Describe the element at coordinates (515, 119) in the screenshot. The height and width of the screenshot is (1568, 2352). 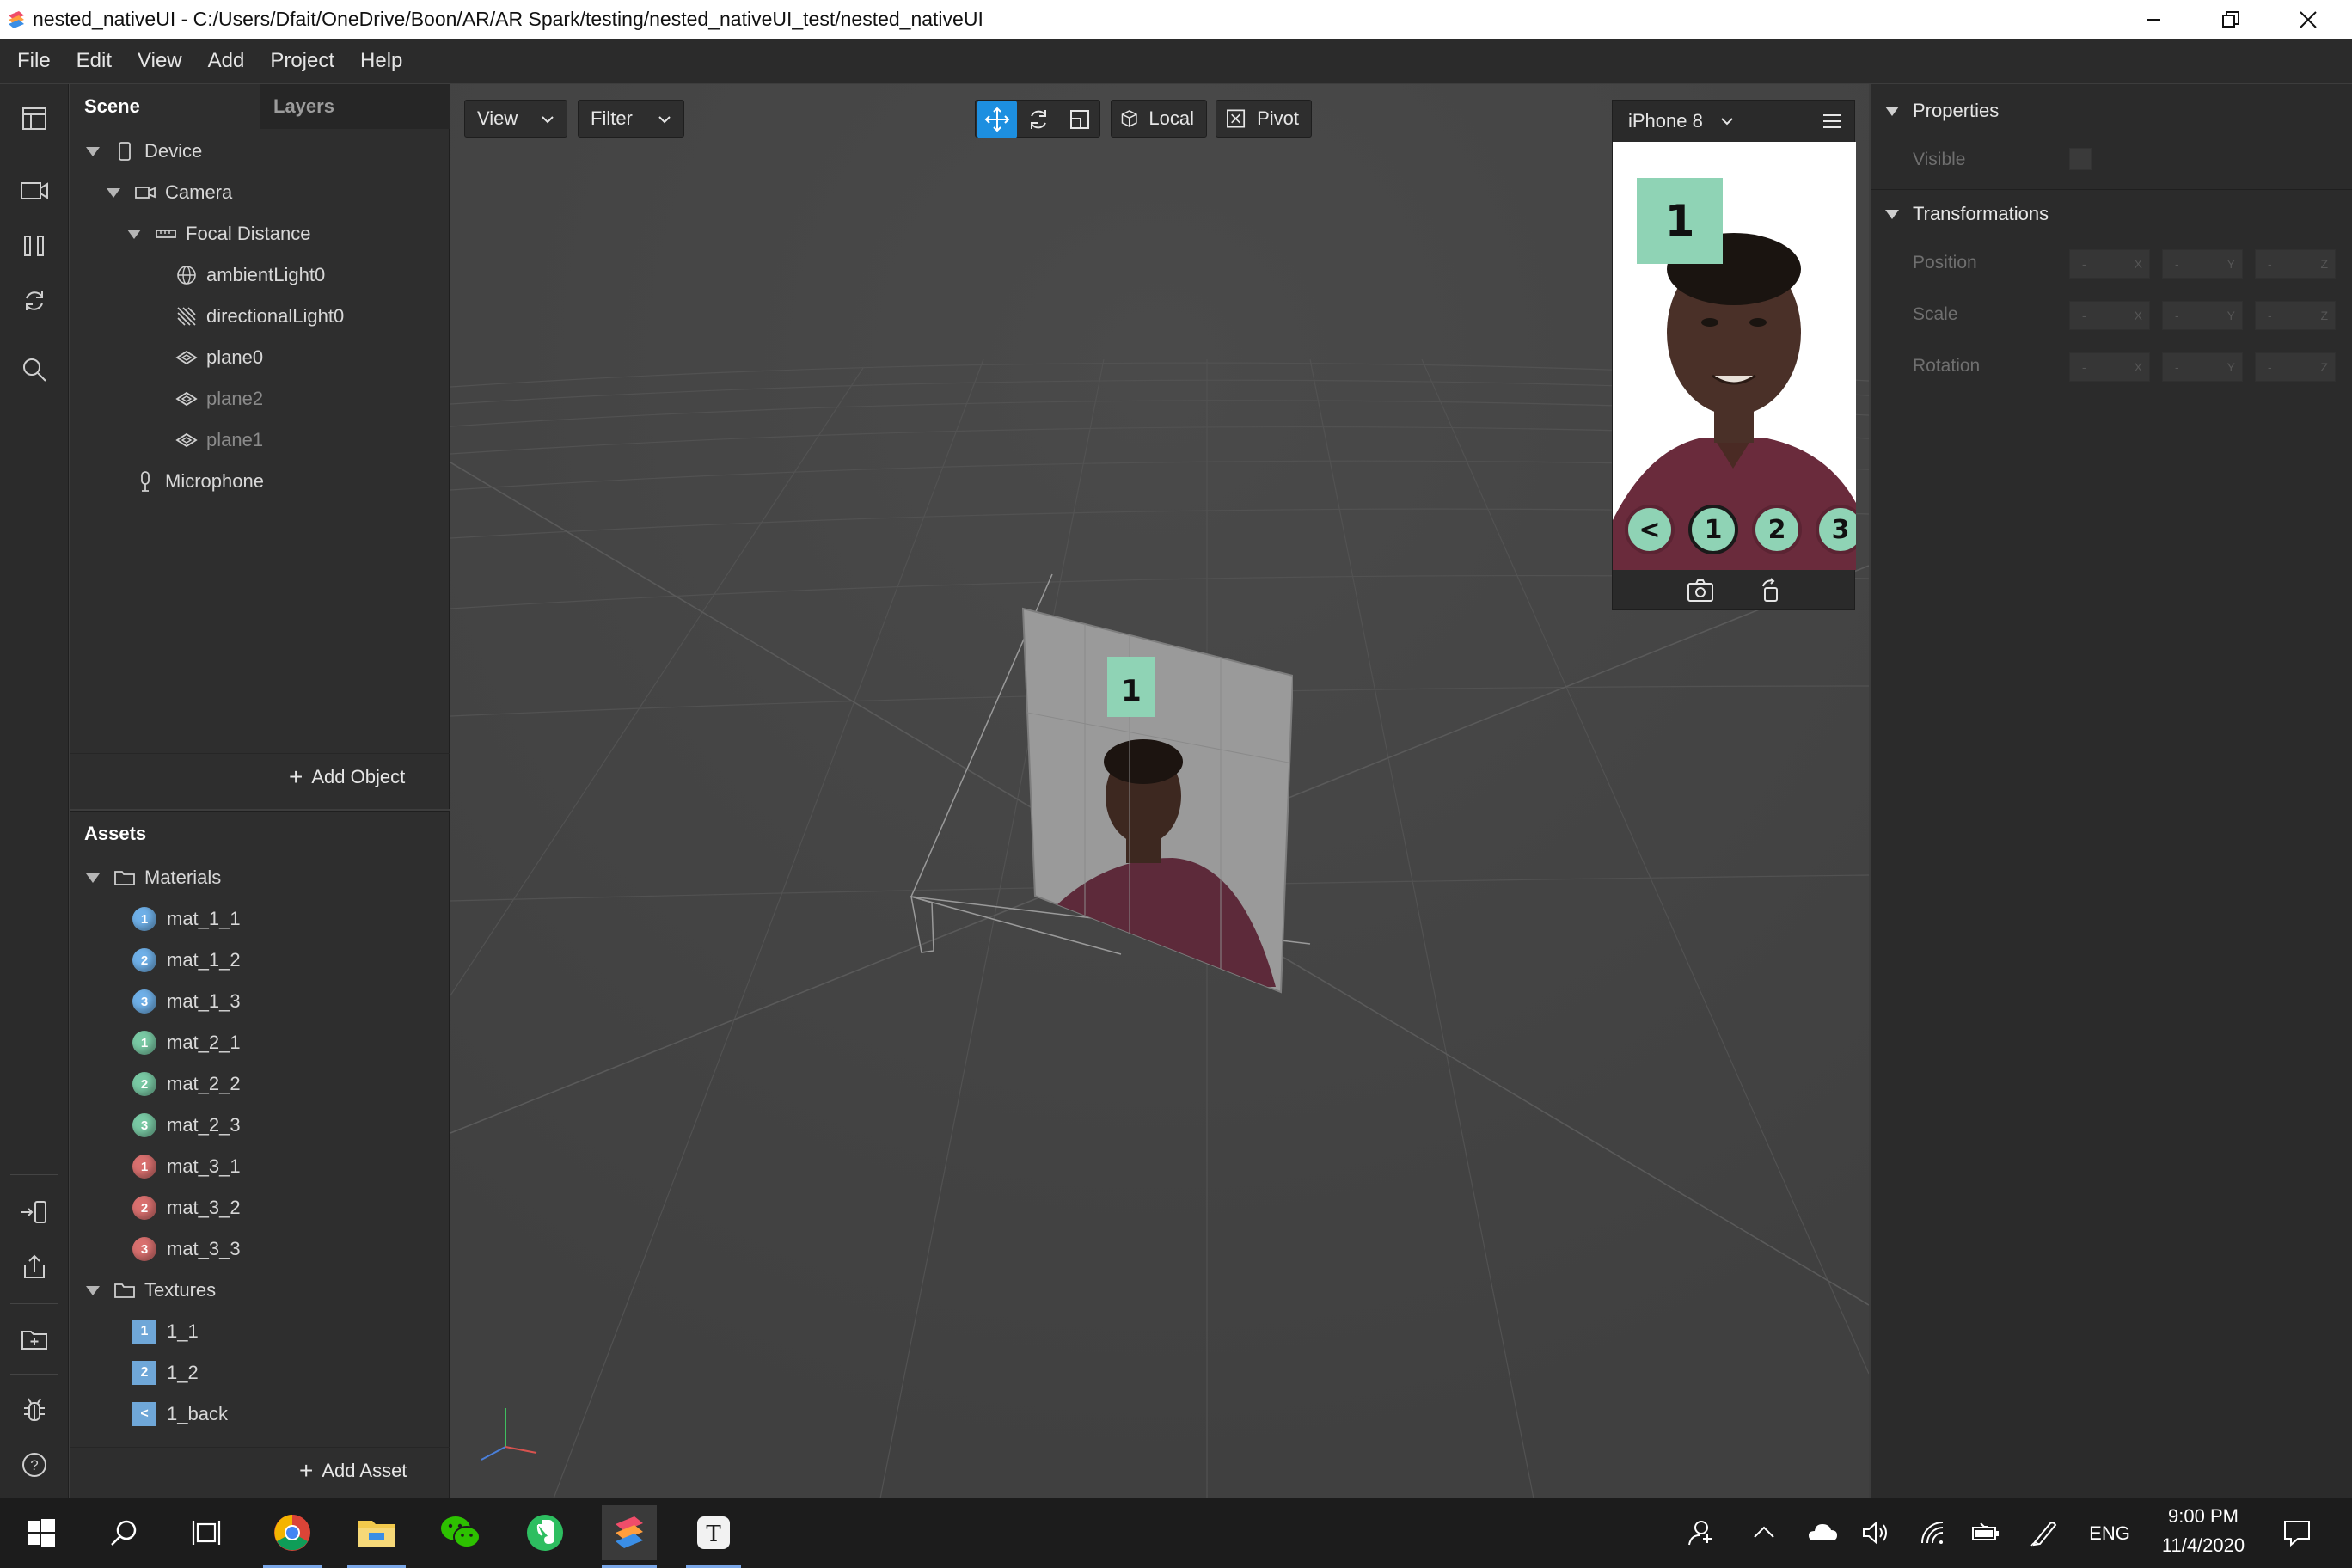
I see `view-dropdown: View` at that location.